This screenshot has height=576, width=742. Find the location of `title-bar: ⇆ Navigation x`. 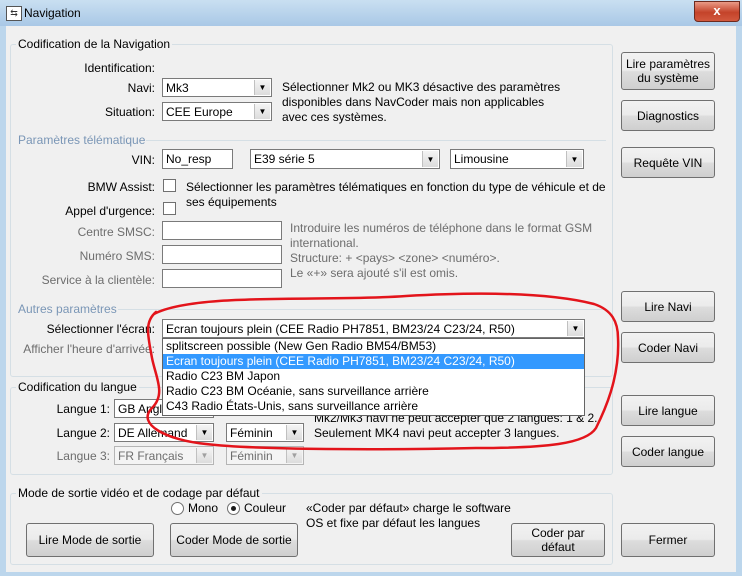

title-bar: ⇆ Navigation x is located at coordinates (371, 13).